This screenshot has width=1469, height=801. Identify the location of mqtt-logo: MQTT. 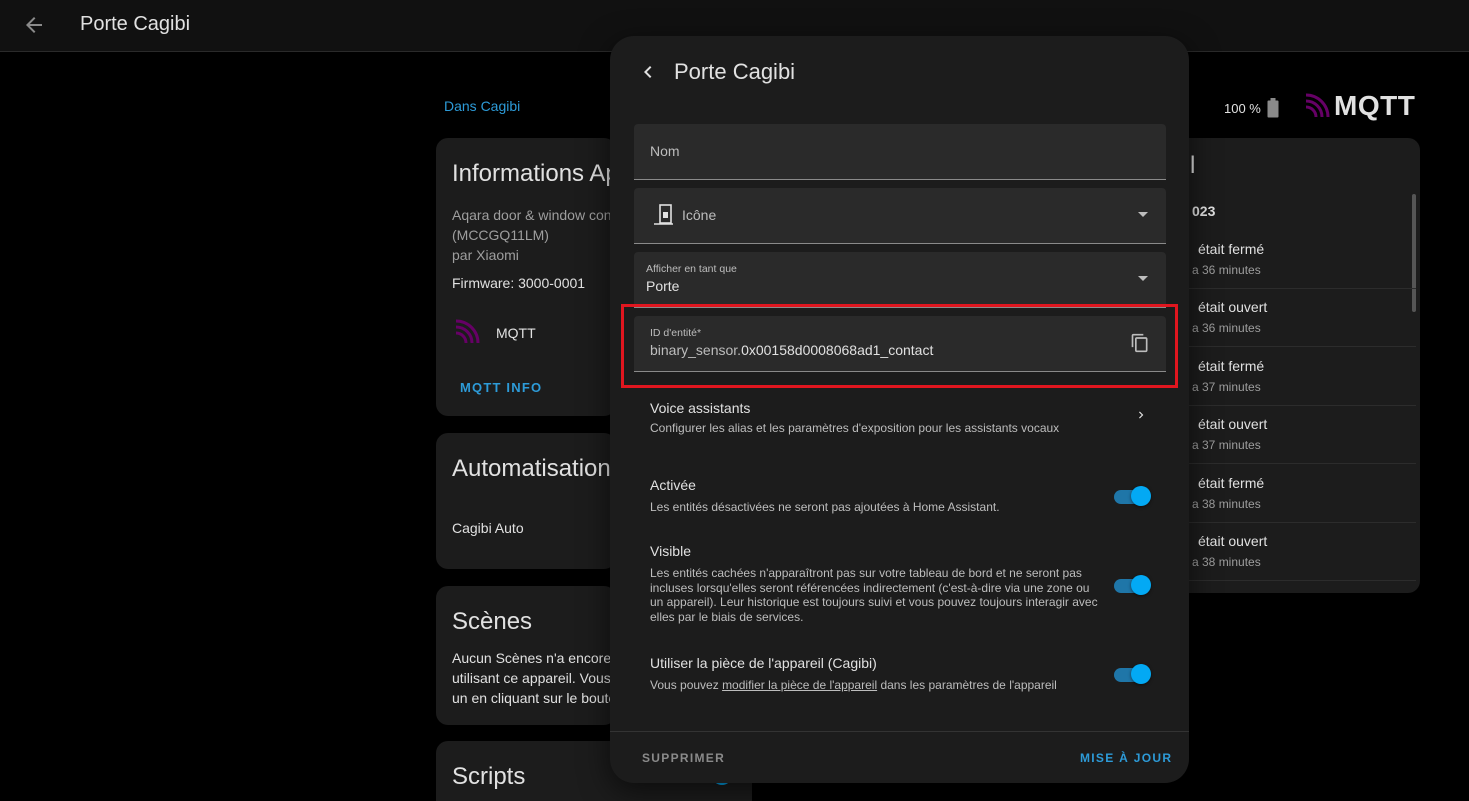
(1359, 106).